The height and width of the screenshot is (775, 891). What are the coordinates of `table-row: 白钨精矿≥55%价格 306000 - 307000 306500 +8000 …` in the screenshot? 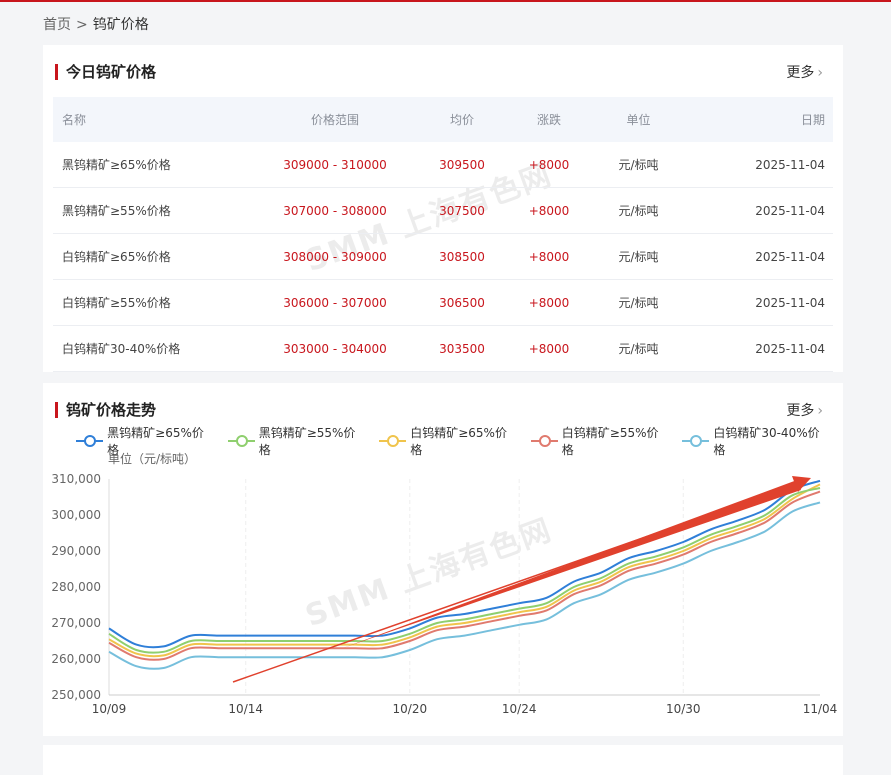 It's located at (443, 302).